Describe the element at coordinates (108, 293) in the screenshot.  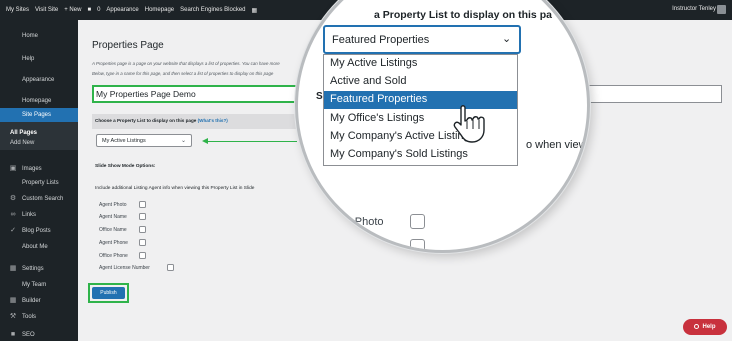
I see `publish-button: Publish` at that location.